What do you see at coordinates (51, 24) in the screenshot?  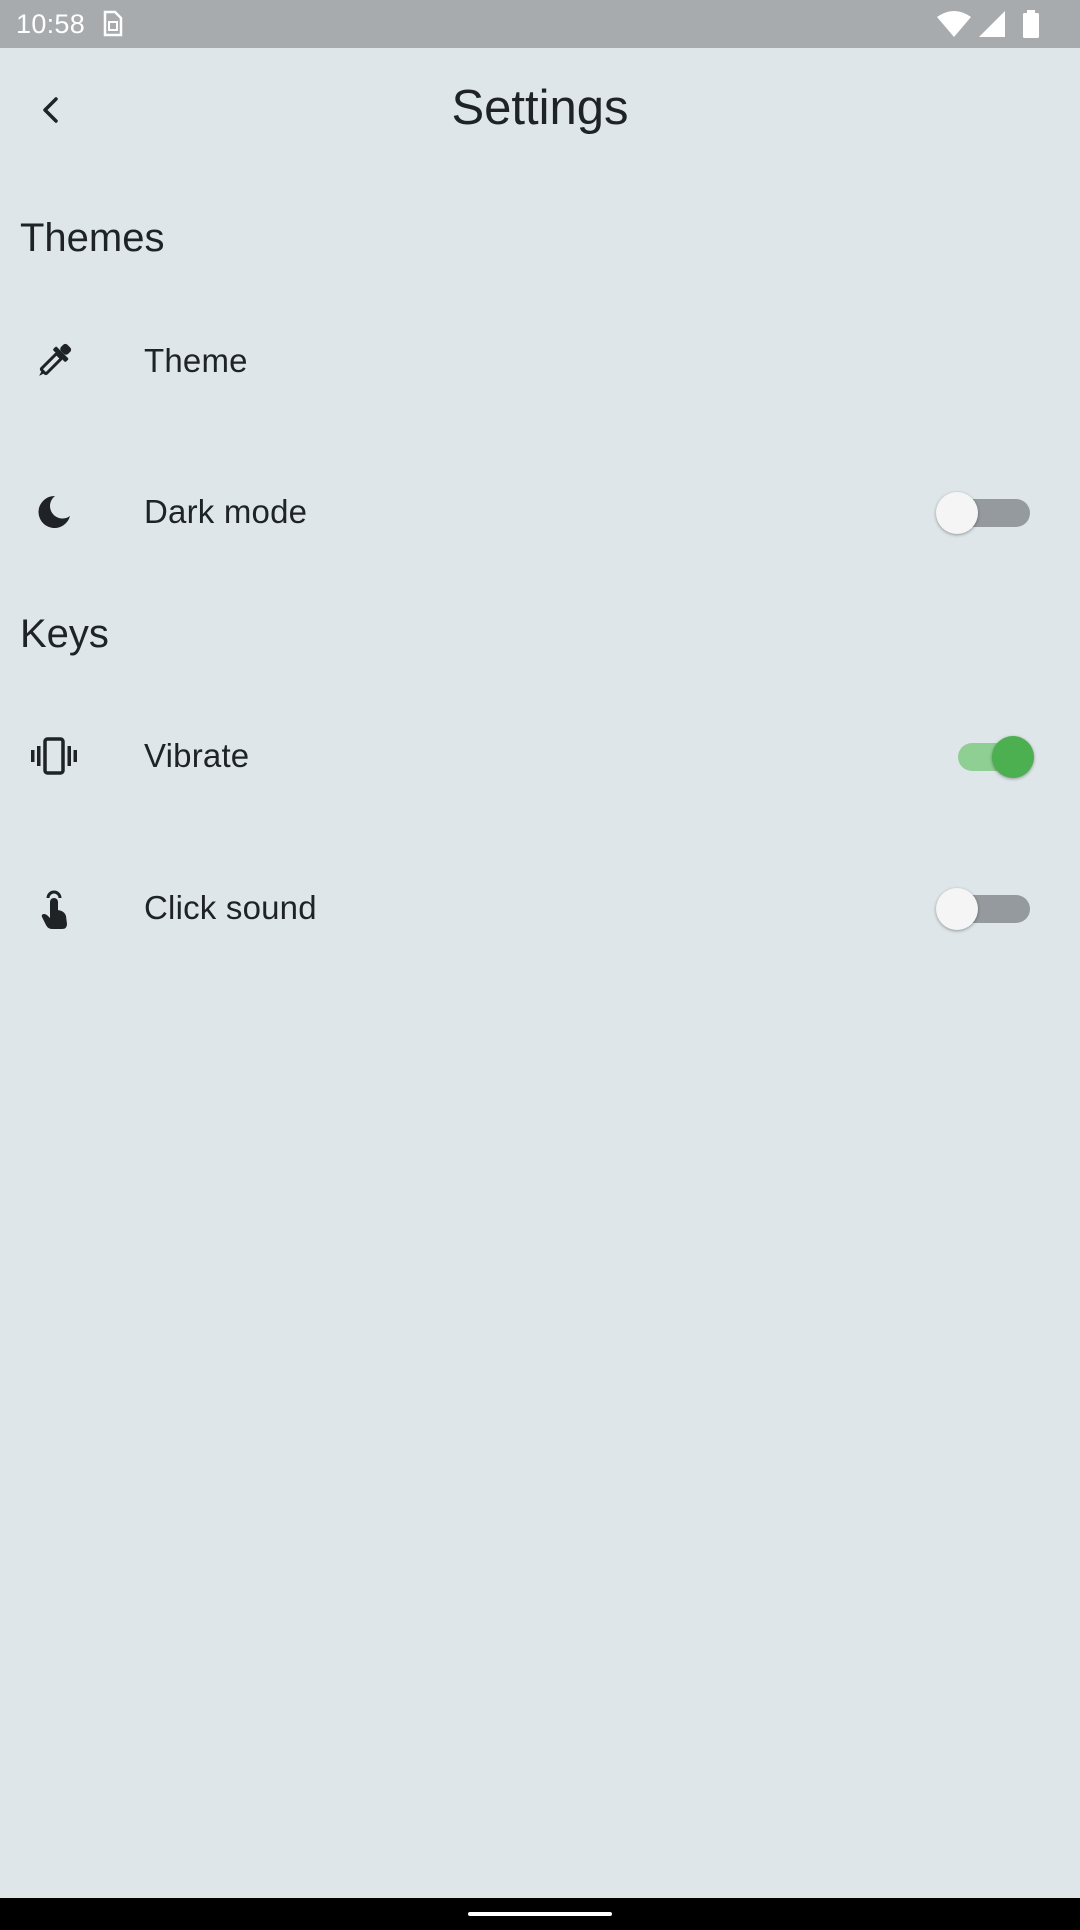 I see `status-time: 10:58` at bounding box center [51, 24].